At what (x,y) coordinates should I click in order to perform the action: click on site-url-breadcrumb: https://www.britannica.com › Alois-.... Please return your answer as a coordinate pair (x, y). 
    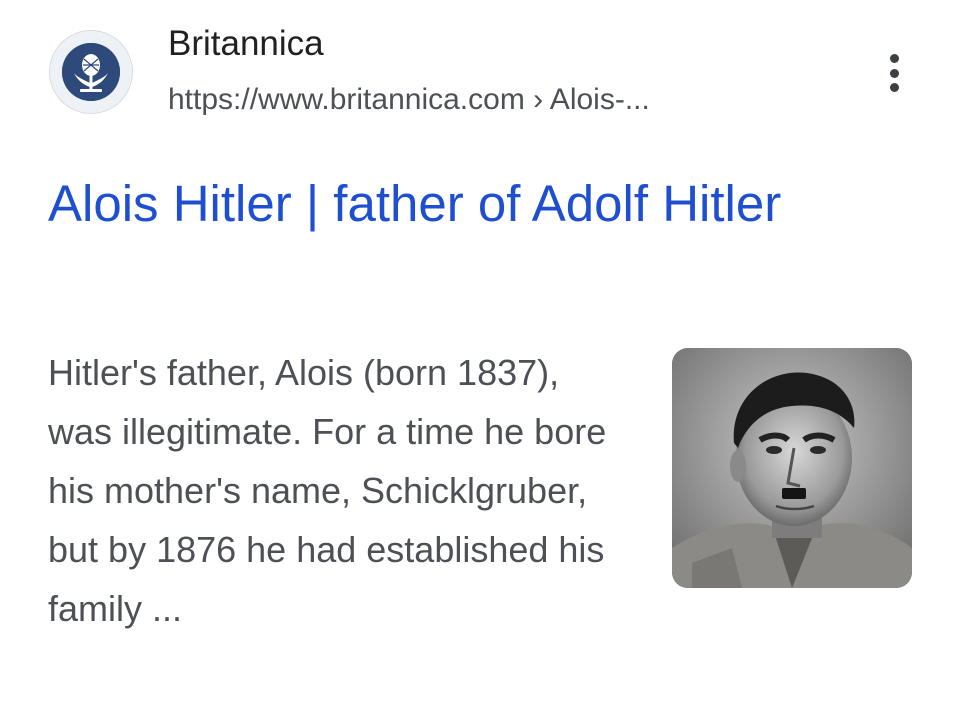
    Looking at the image, I should click on (409, 100).